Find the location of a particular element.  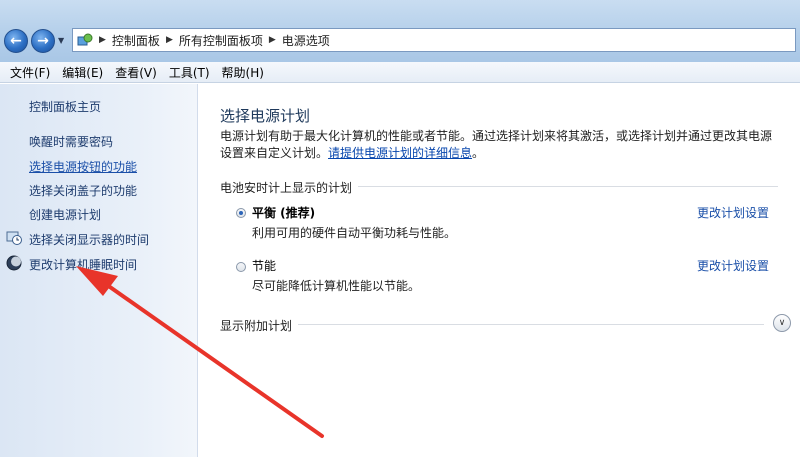

address-toolbar: ← → ▼ ▶ 控制面板 ▶ 所有控制面板项 ▶ 电源选项 is located at coordinates (400, 31).